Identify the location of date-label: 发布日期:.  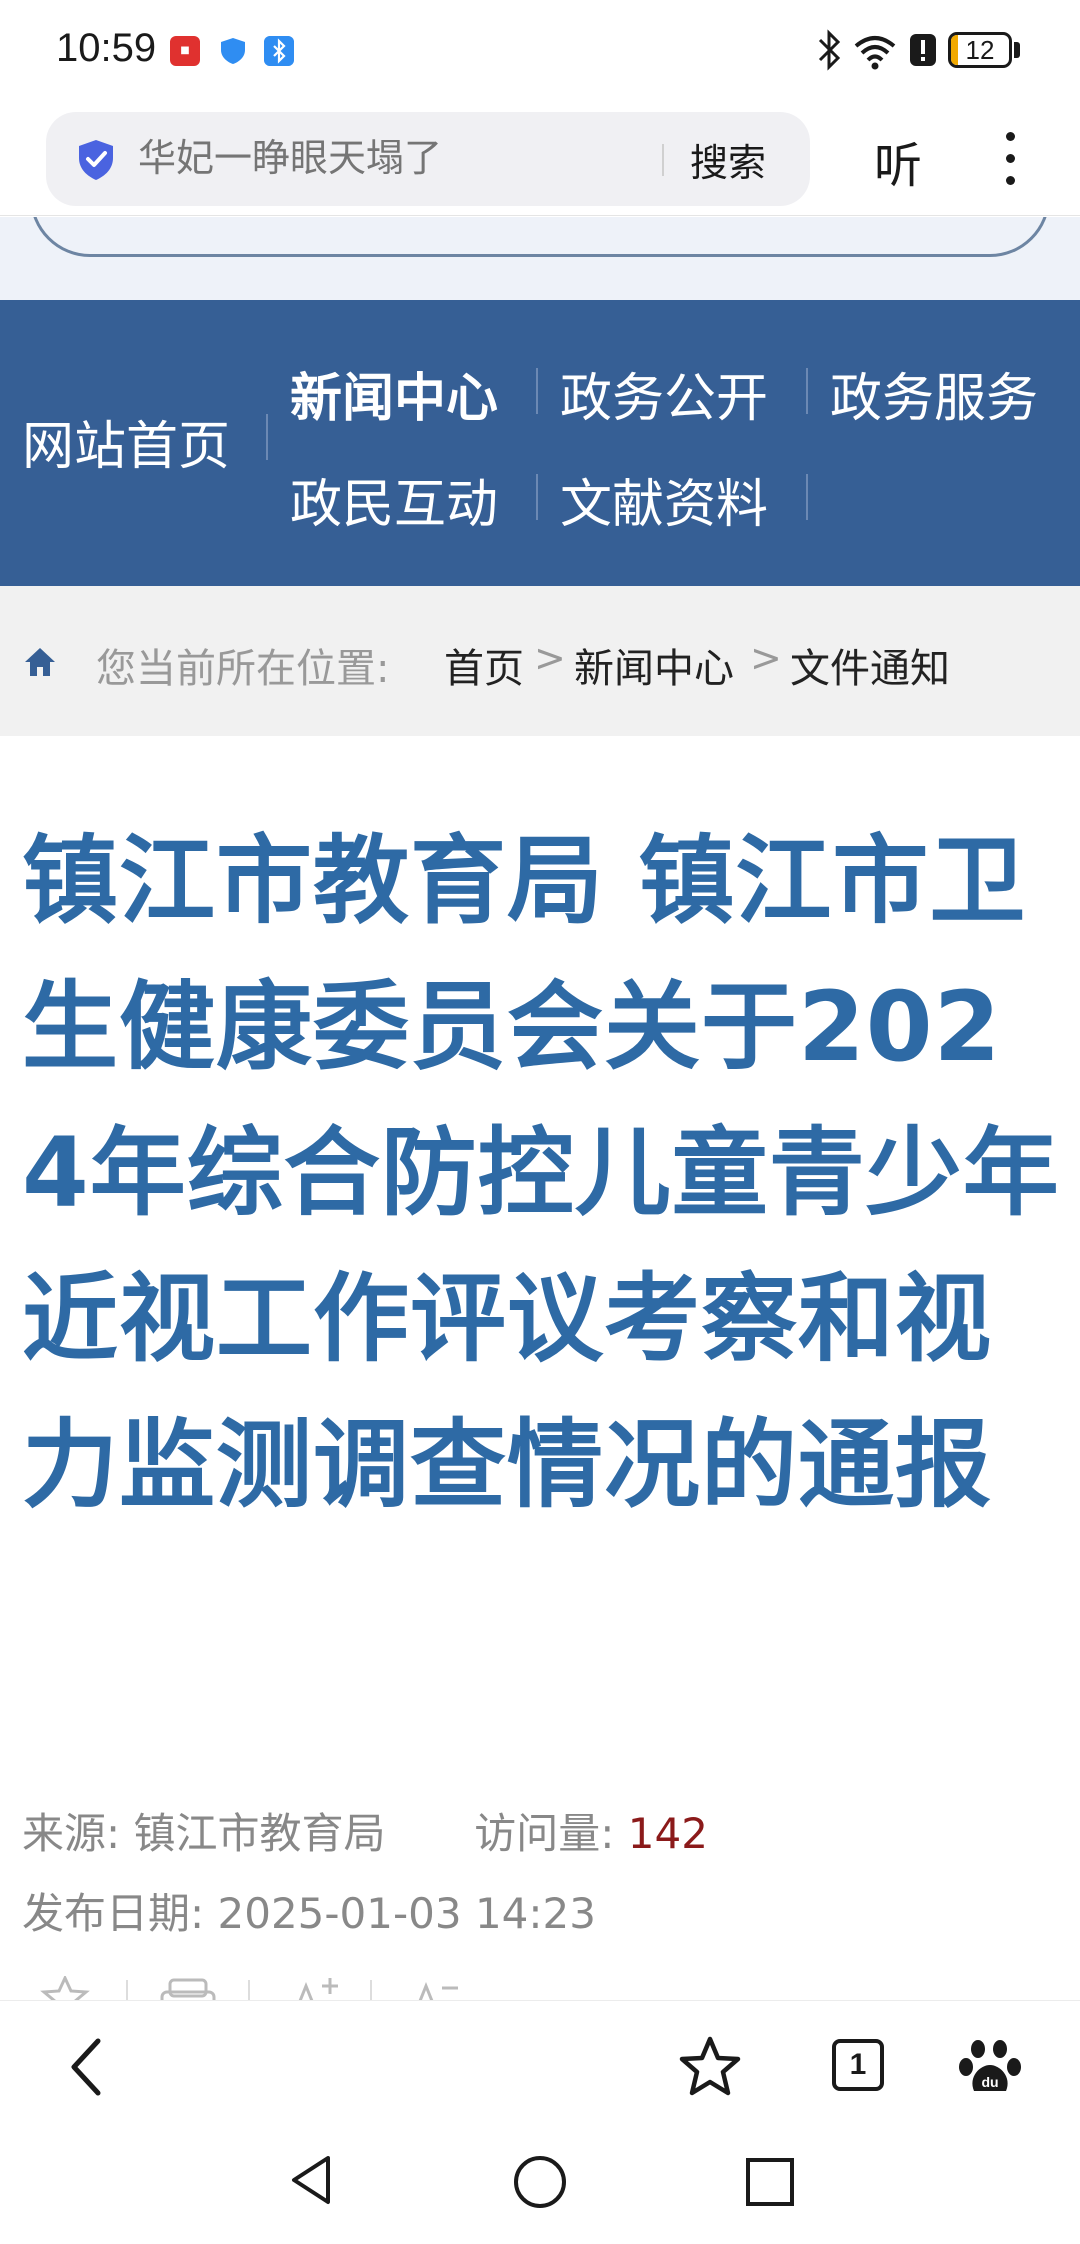
(113, 1913).